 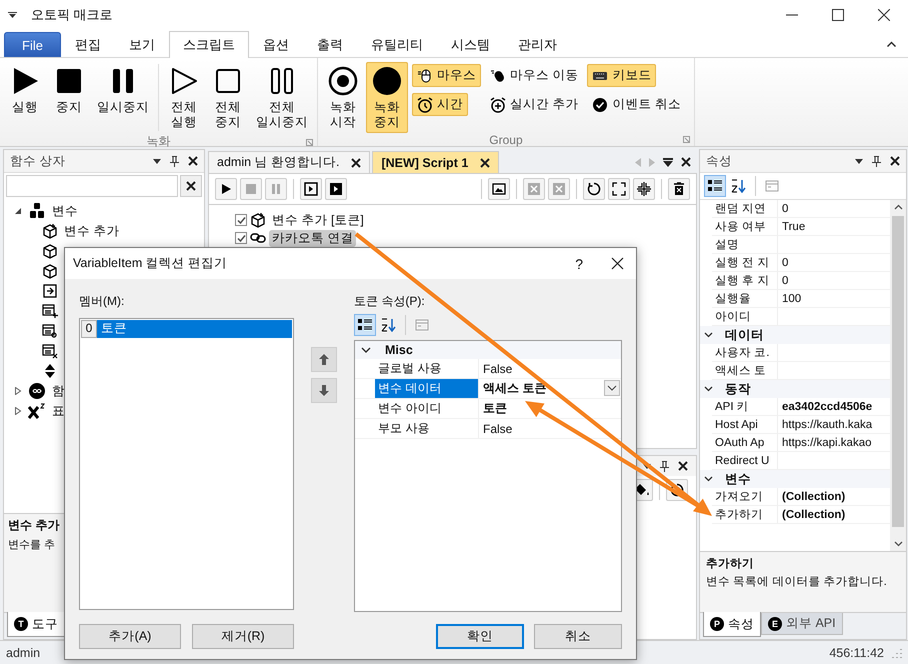 I want to click on document-tab: [NEW] Script 1, so click(x=436, y=162).